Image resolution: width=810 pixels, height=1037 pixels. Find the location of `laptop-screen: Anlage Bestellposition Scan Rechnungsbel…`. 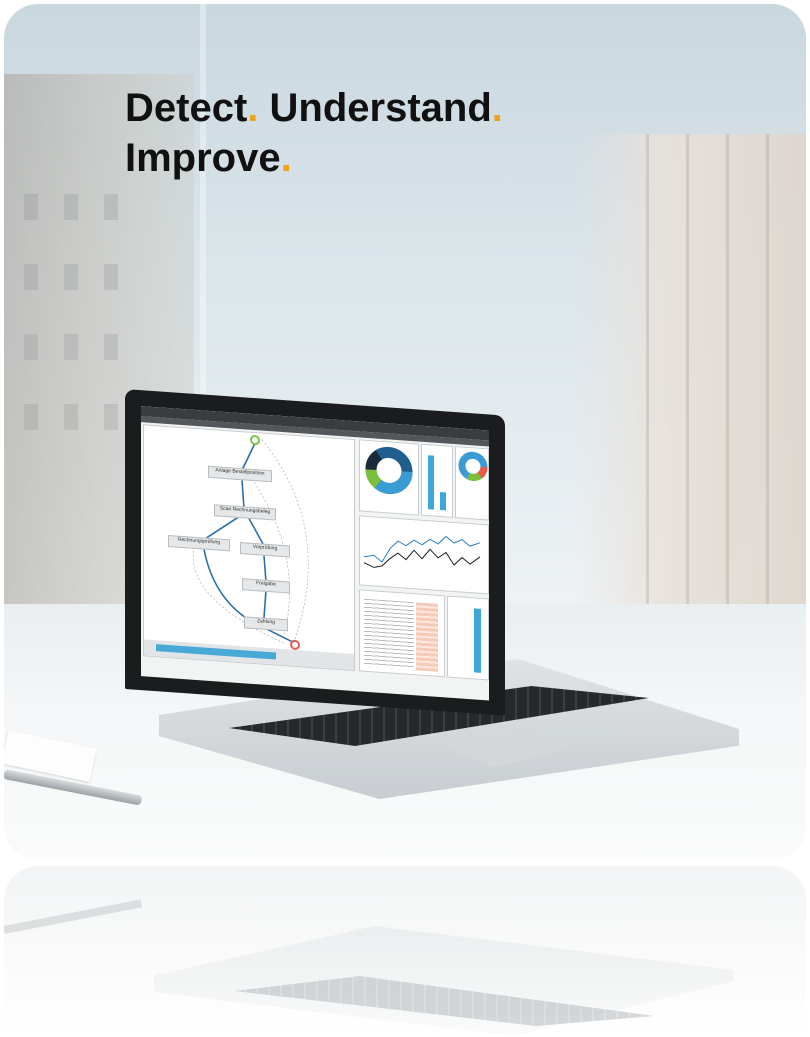

laptop-screen: Anlage Bestellposition Scan Rechnungsbel… is located at coordinates (315, 553).